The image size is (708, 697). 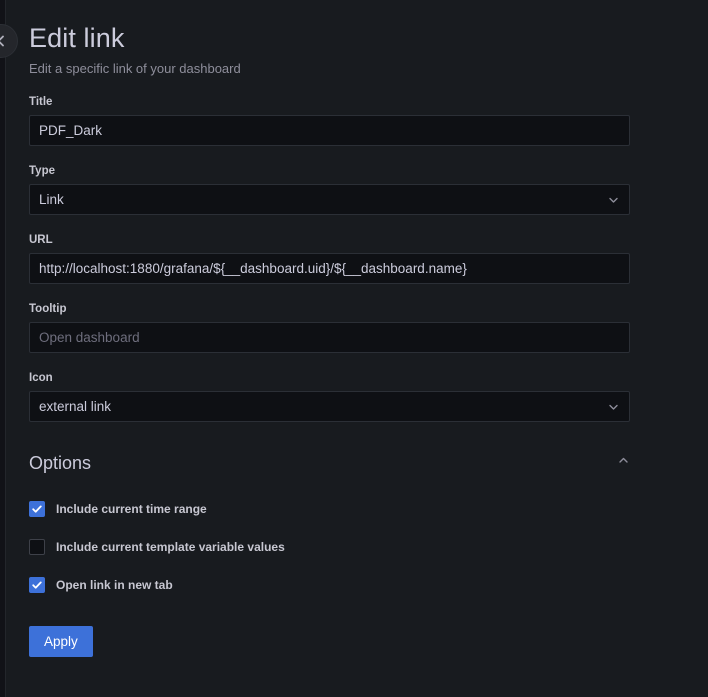 I want to click on icon-select: external link, so click(x=329, y=406).